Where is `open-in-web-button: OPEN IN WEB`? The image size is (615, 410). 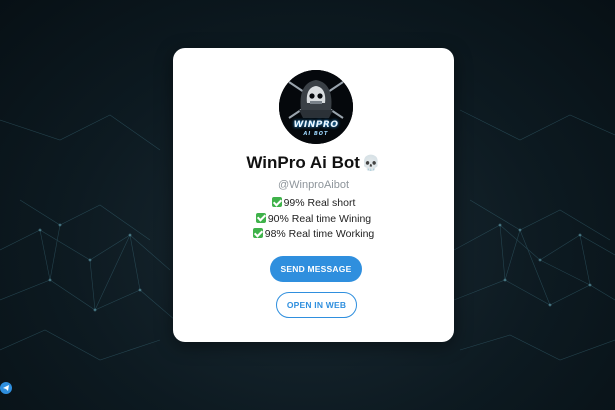
open-in-web-button: OPEN IN WEB is located at coordinates (316, 305).